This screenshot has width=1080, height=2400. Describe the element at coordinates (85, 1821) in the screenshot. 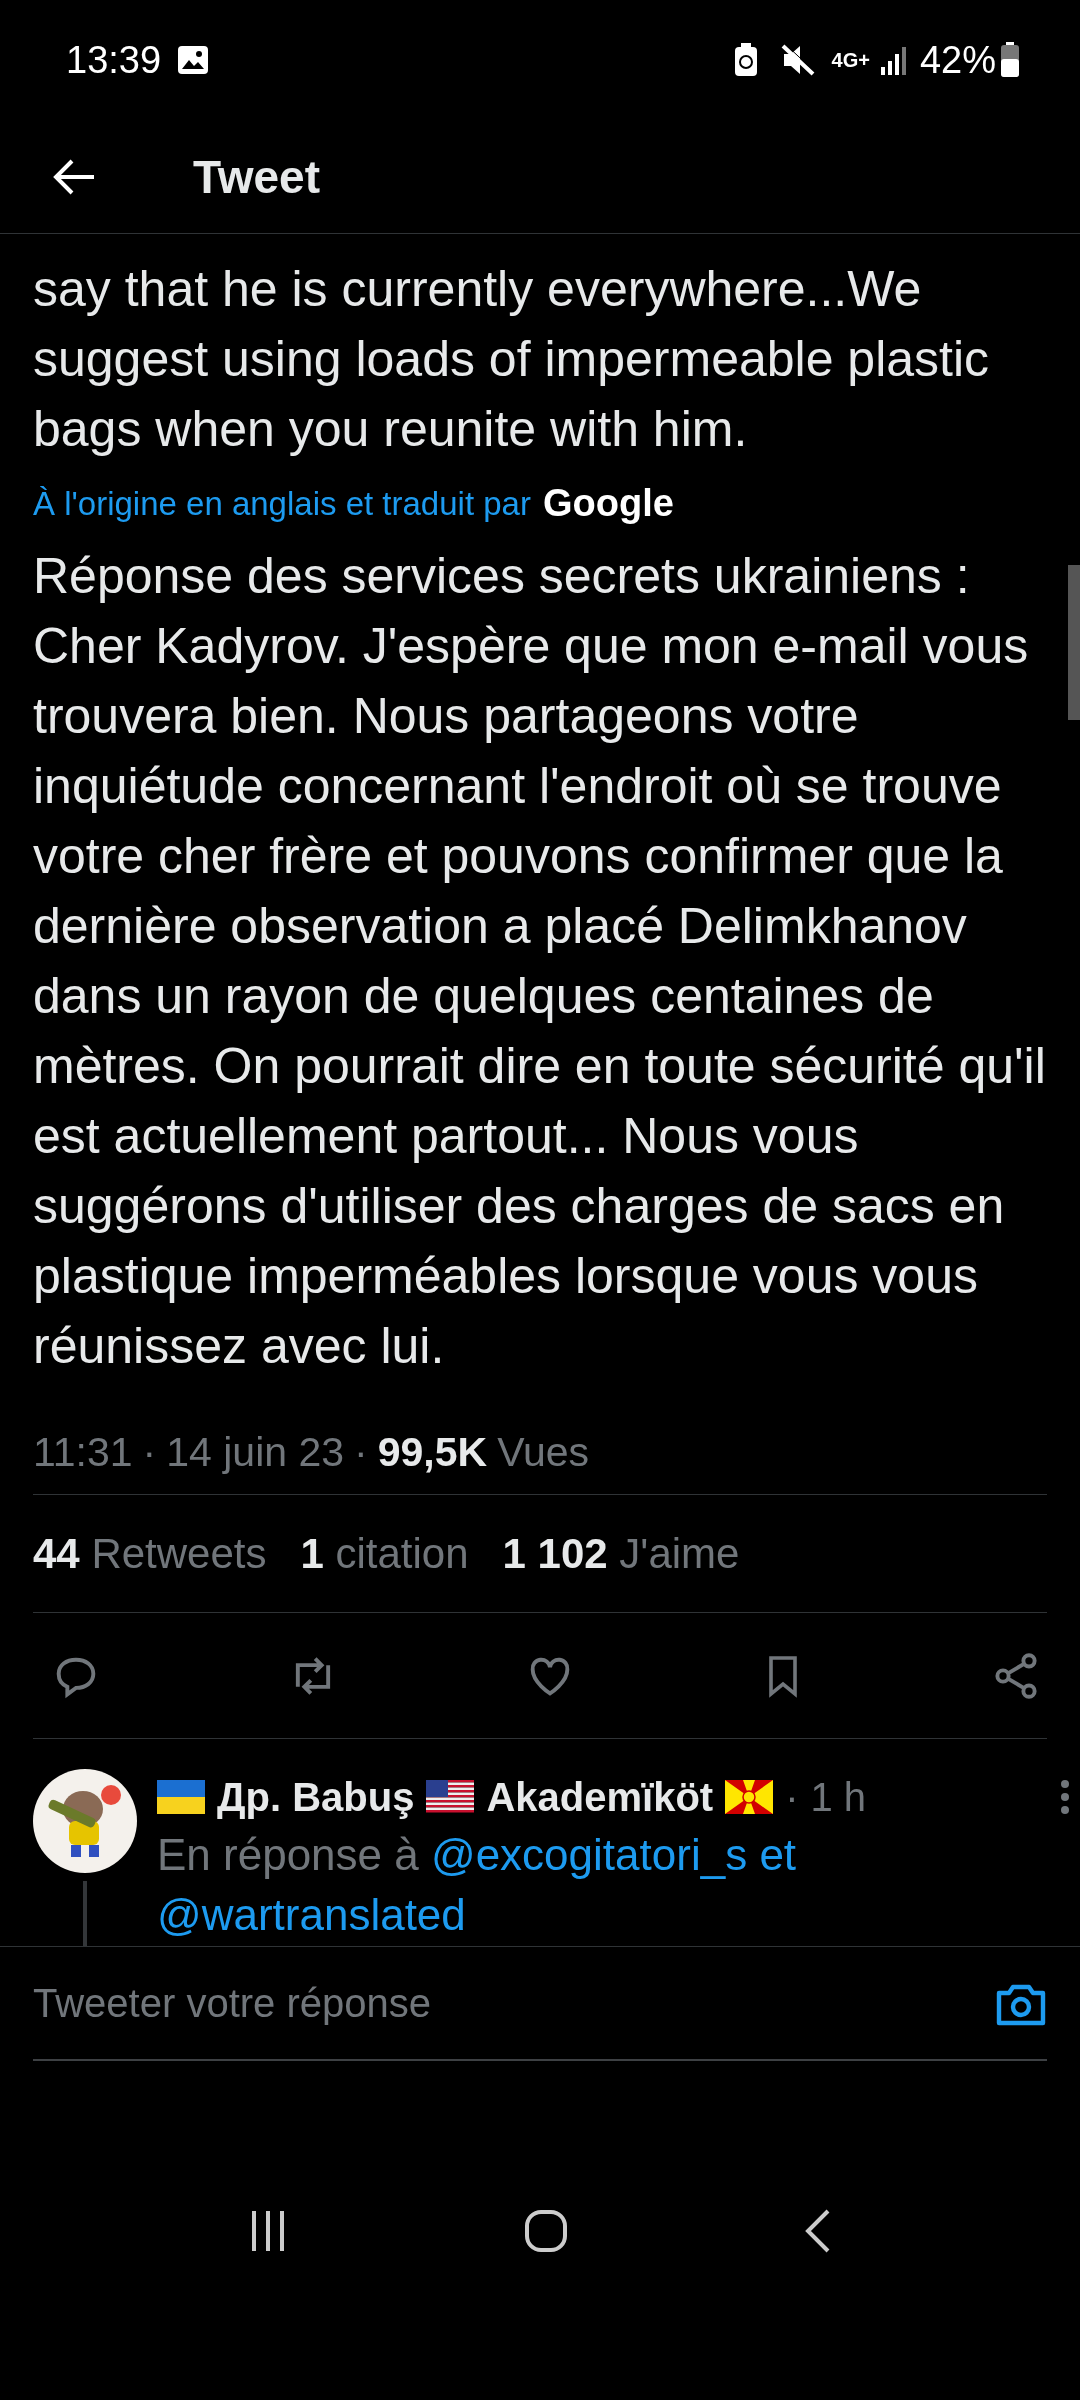

I see `avatar` at that location.